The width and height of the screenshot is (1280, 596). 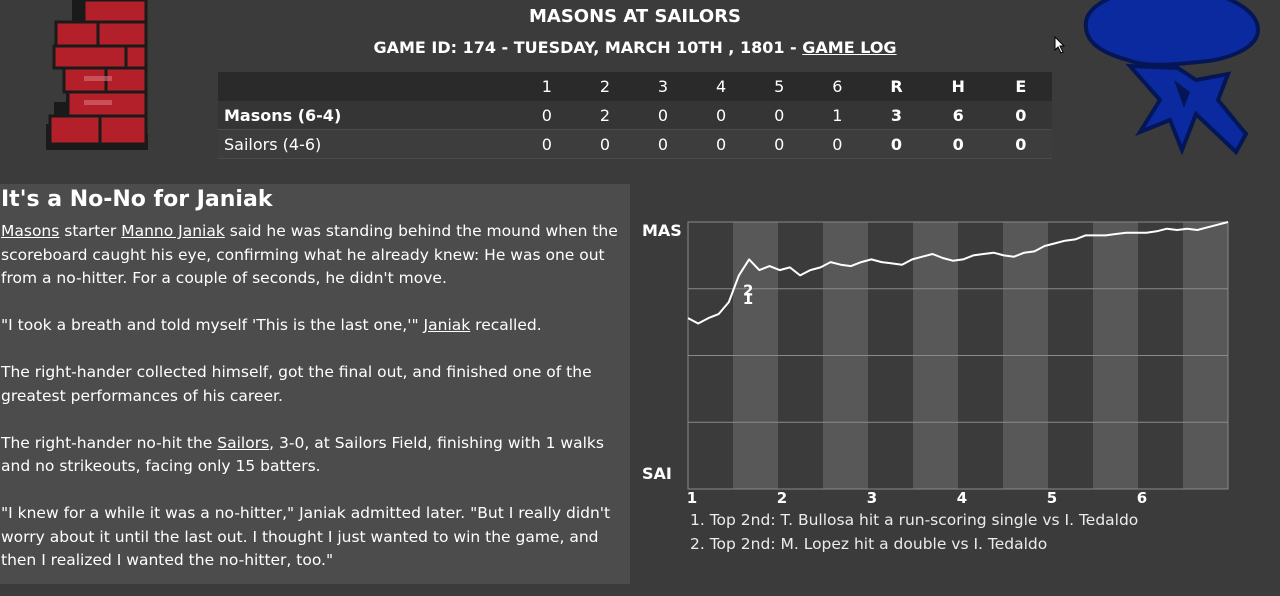 I want to click on table-row: Sailors (4-6) 0 0 0 0 0 0 0 0 0, so click(x=635, y=144).